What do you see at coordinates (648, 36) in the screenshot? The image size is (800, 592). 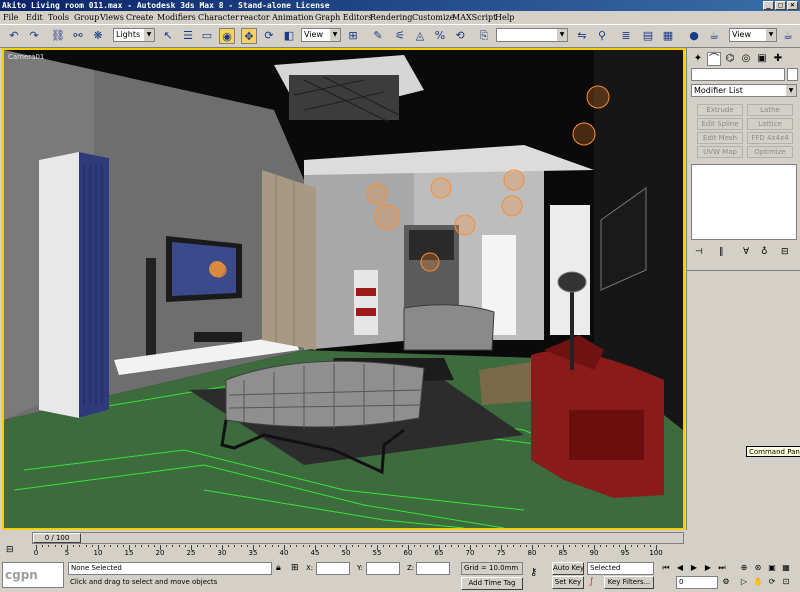 I see `curve-editor-icon: ▤` at bounding box center [648, 36].